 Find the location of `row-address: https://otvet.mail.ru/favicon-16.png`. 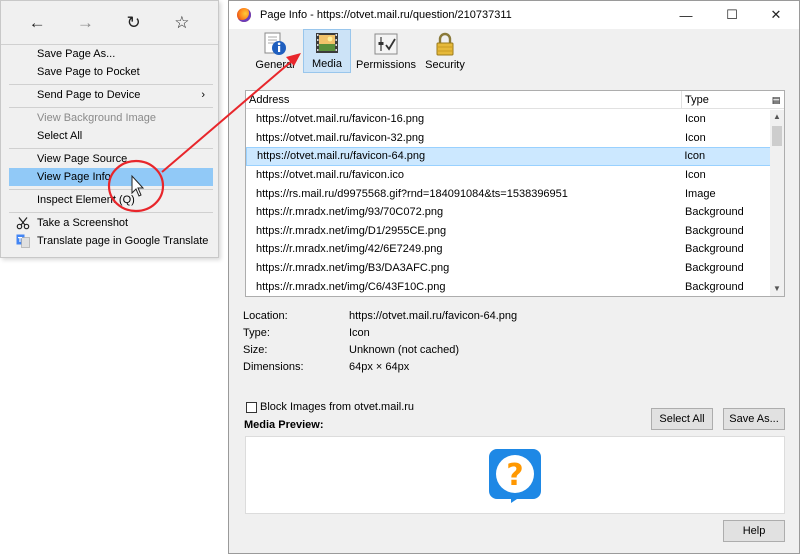

row-address: https://otvet.mail.ru/favicon-16.png is located at coordinates (340, 119).